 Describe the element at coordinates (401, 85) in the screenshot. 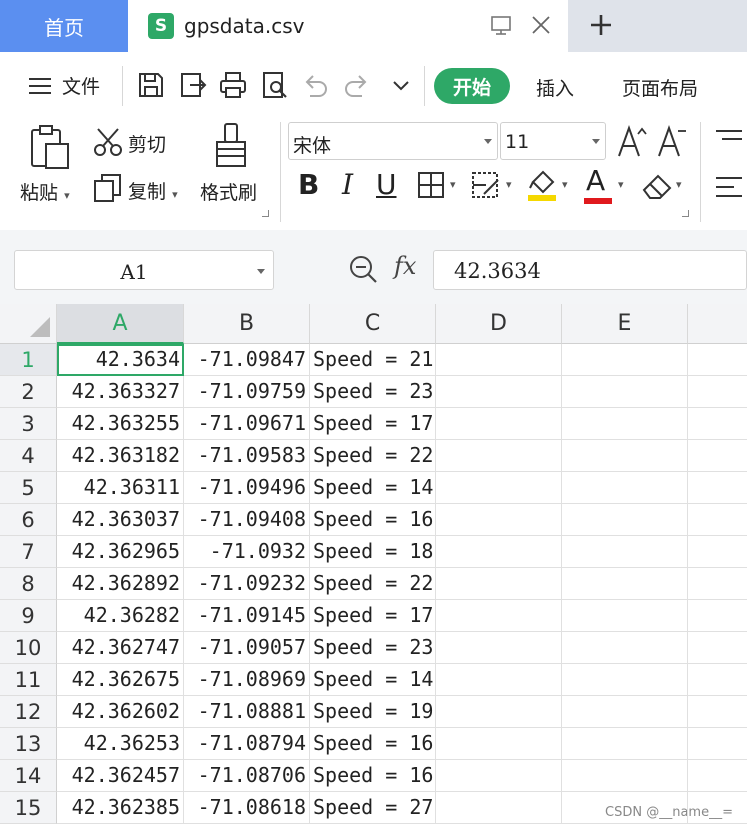

I see `more-chevron-icon` at that location.